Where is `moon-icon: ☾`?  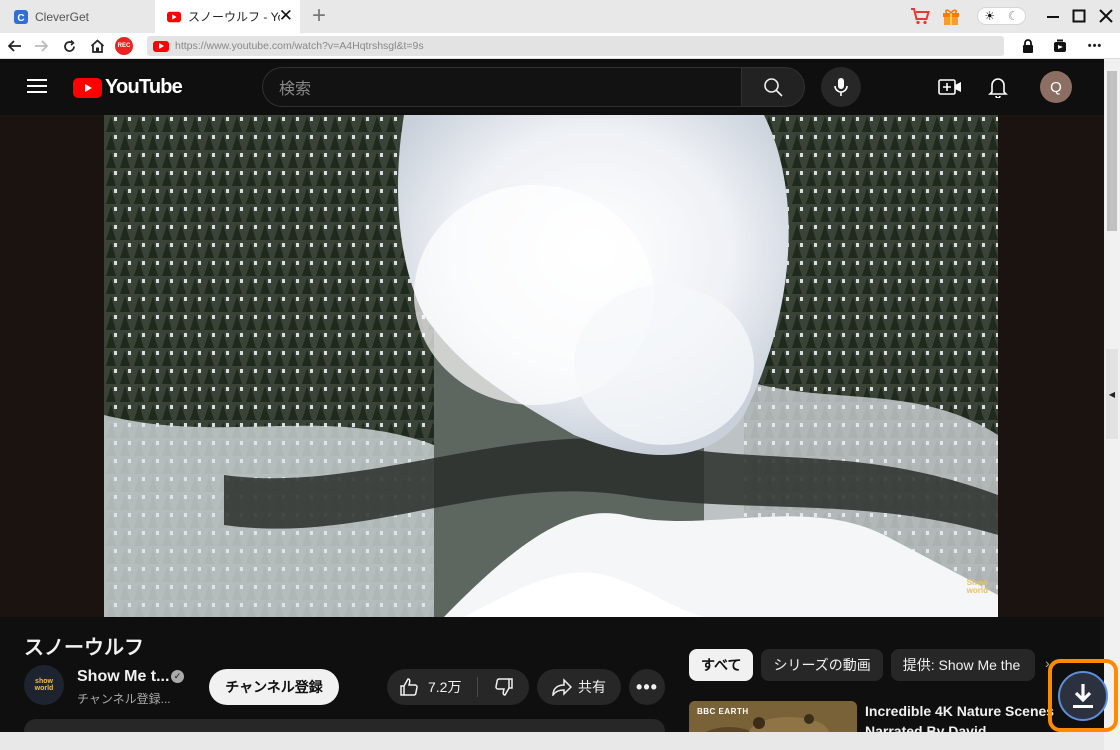 moon-icon: ☾ is located at coordinates (1013, 16).